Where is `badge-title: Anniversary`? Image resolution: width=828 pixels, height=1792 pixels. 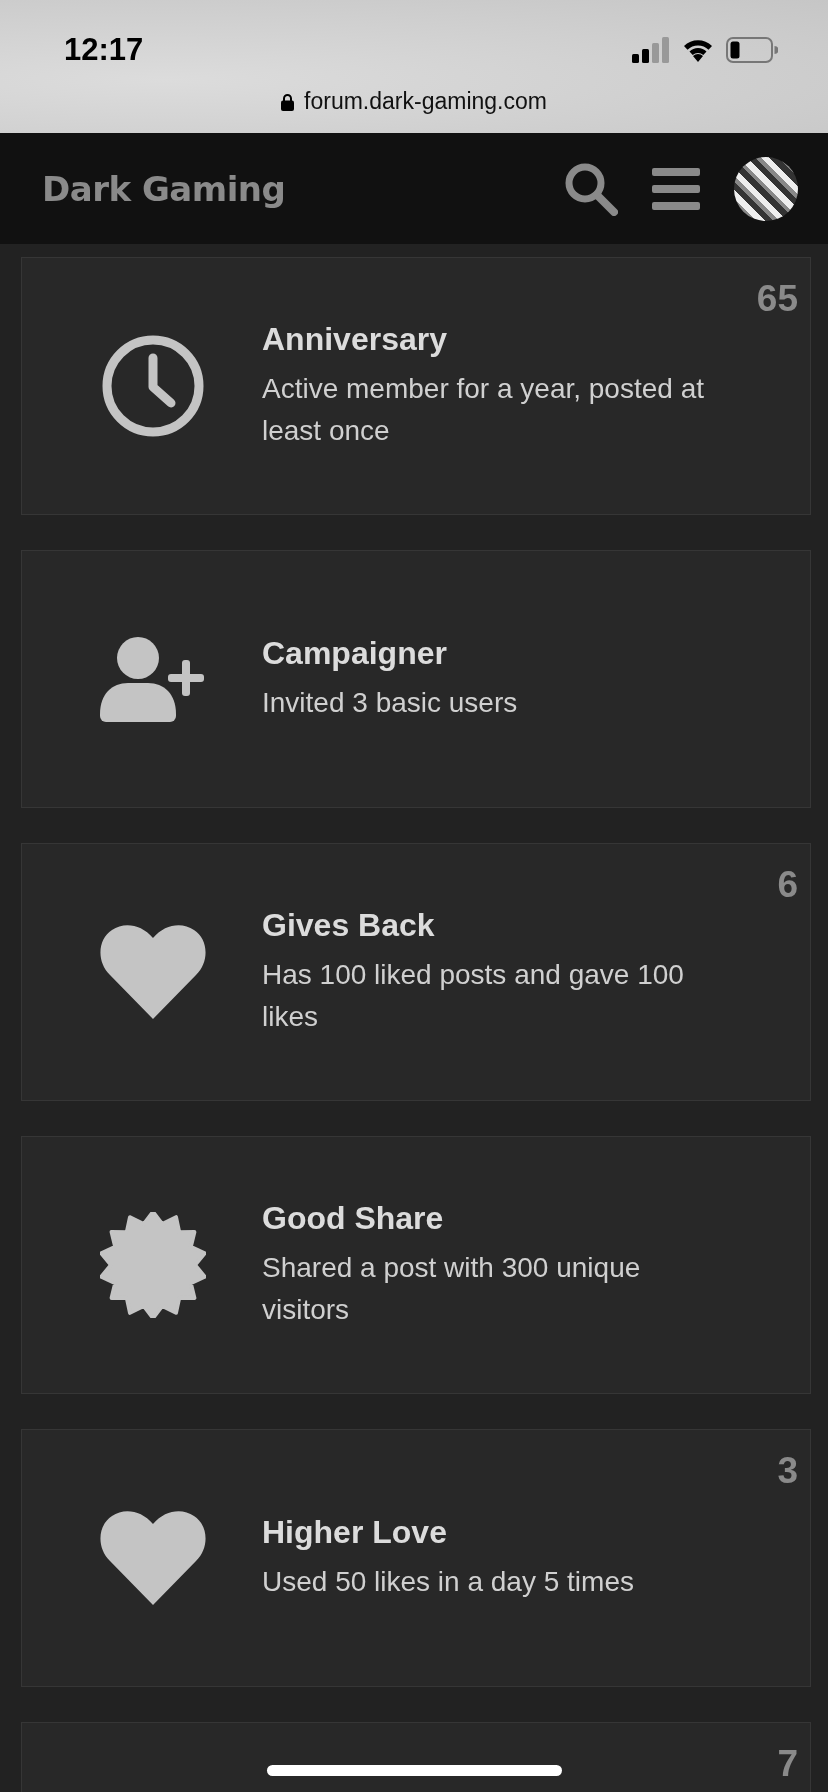
badge-title: Anniversary is located at coordinates (355, 339).